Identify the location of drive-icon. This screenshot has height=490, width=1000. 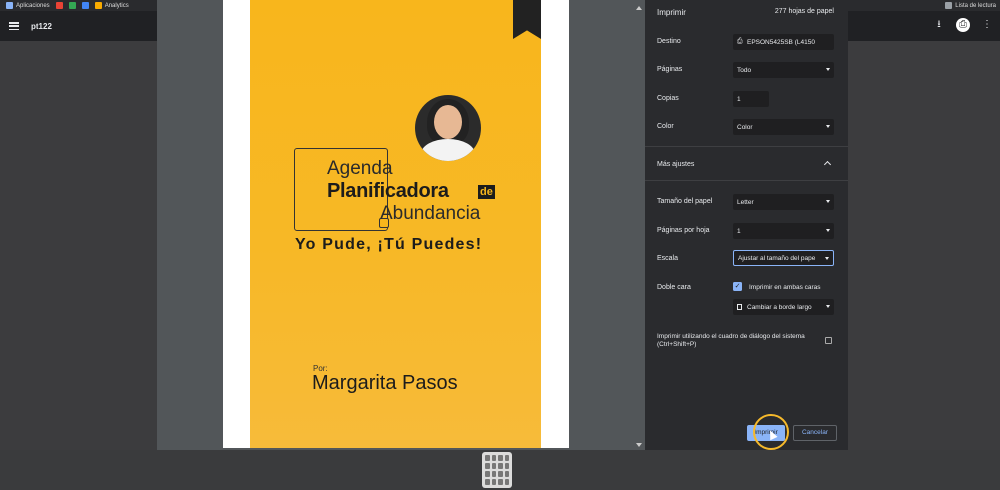
(72, 5).